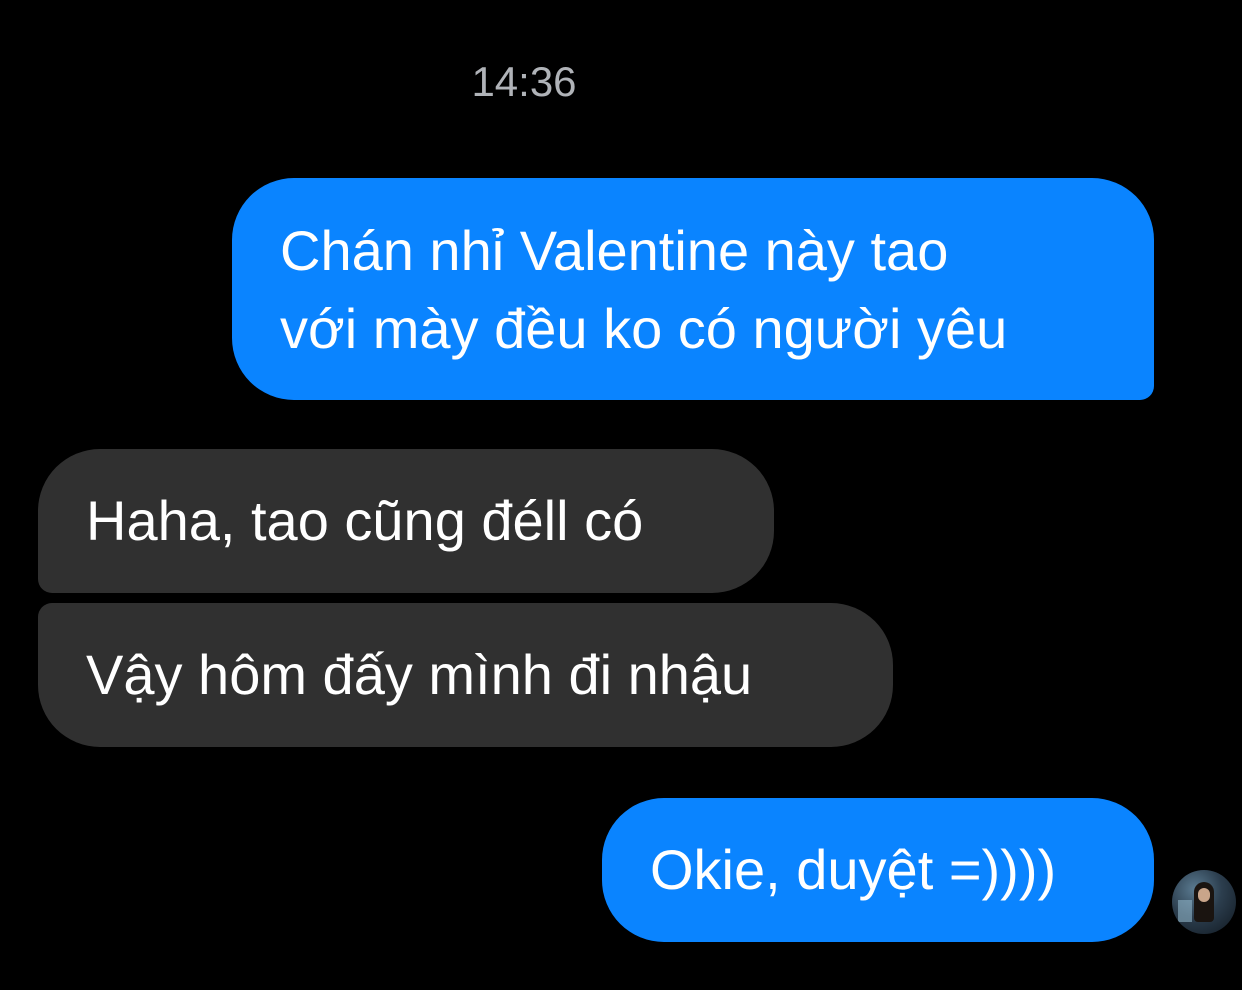 This screenshot has height=990, width=1242. Describe the element at coordinates (1204, 895) in the screenshot. I see `avatar-face` at that location.